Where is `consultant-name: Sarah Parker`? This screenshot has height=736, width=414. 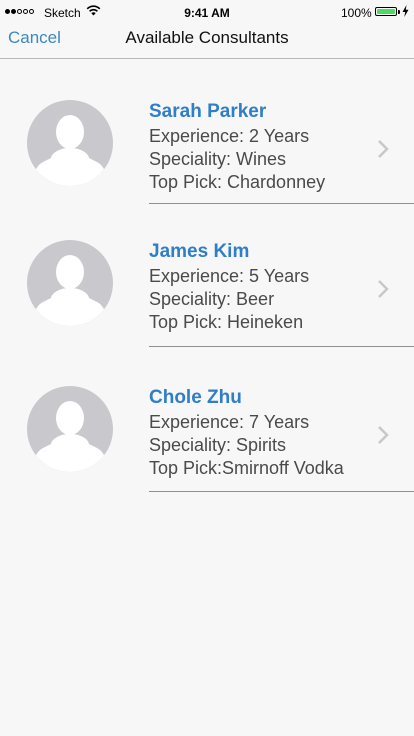
consultant-name: Sarah Parker is located at coordinates (208, 111).